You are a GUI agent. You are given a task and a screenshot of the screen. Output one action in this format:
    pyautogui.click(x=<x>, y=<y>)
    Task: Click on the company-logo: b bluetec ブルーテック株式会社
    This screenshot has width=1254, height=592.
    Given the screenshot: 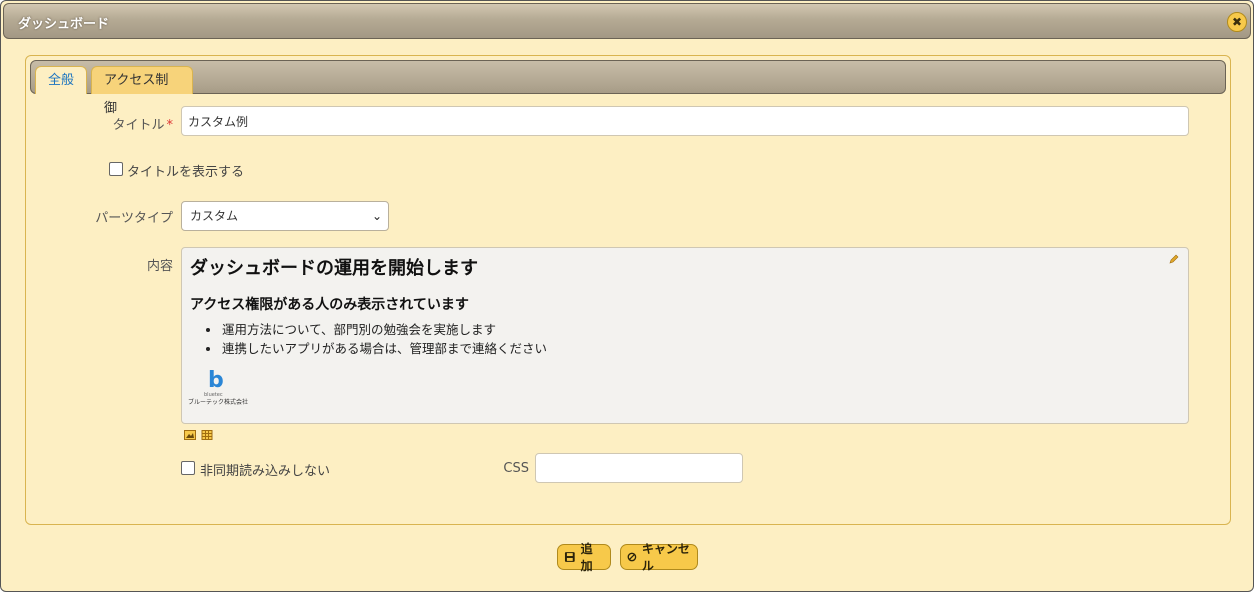 What is the action you would take?
    pyautogui.click(x=218, y=388)
    